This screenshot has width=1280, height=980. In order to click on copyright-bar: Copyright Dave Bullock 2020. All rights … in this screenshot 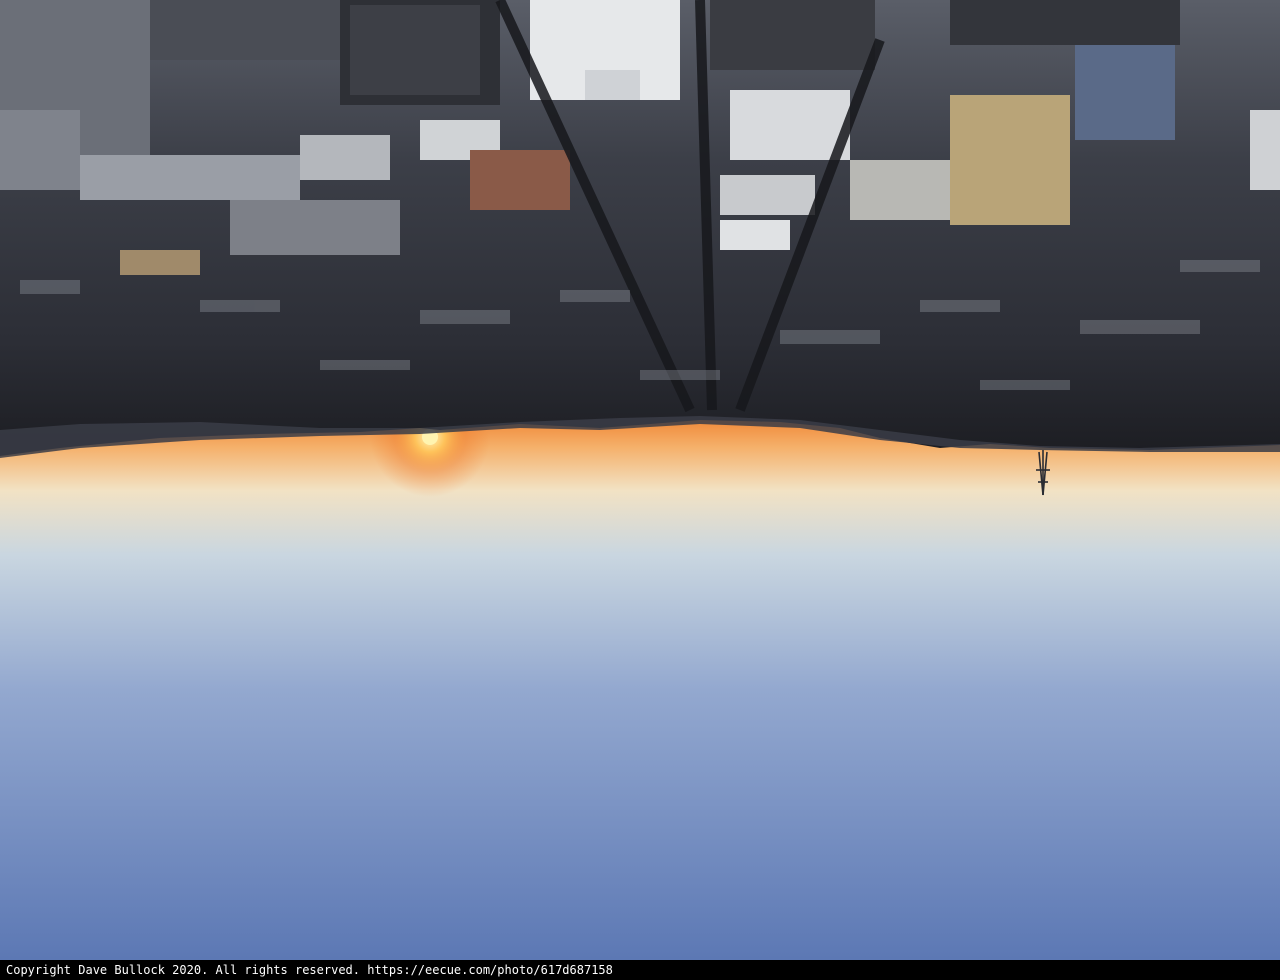, I will do `click(640, 970)`.